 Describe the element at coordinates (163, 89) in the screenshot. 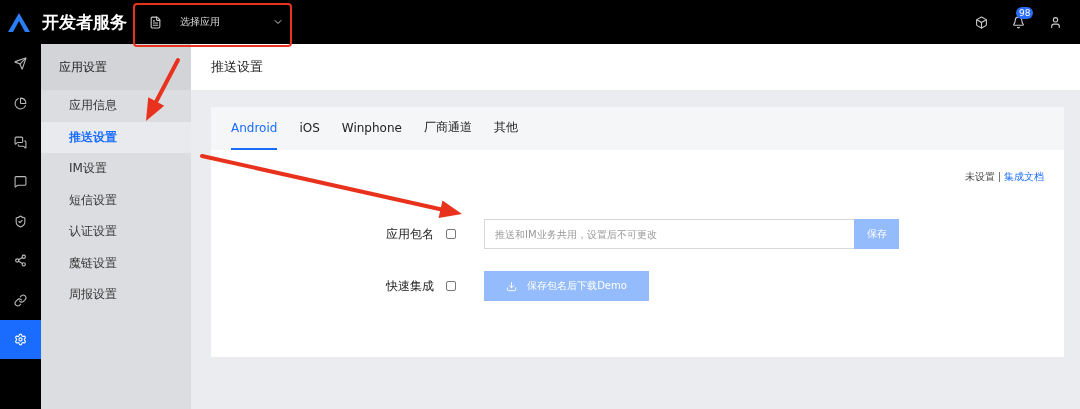

I see `annotation-arrow` at that location.